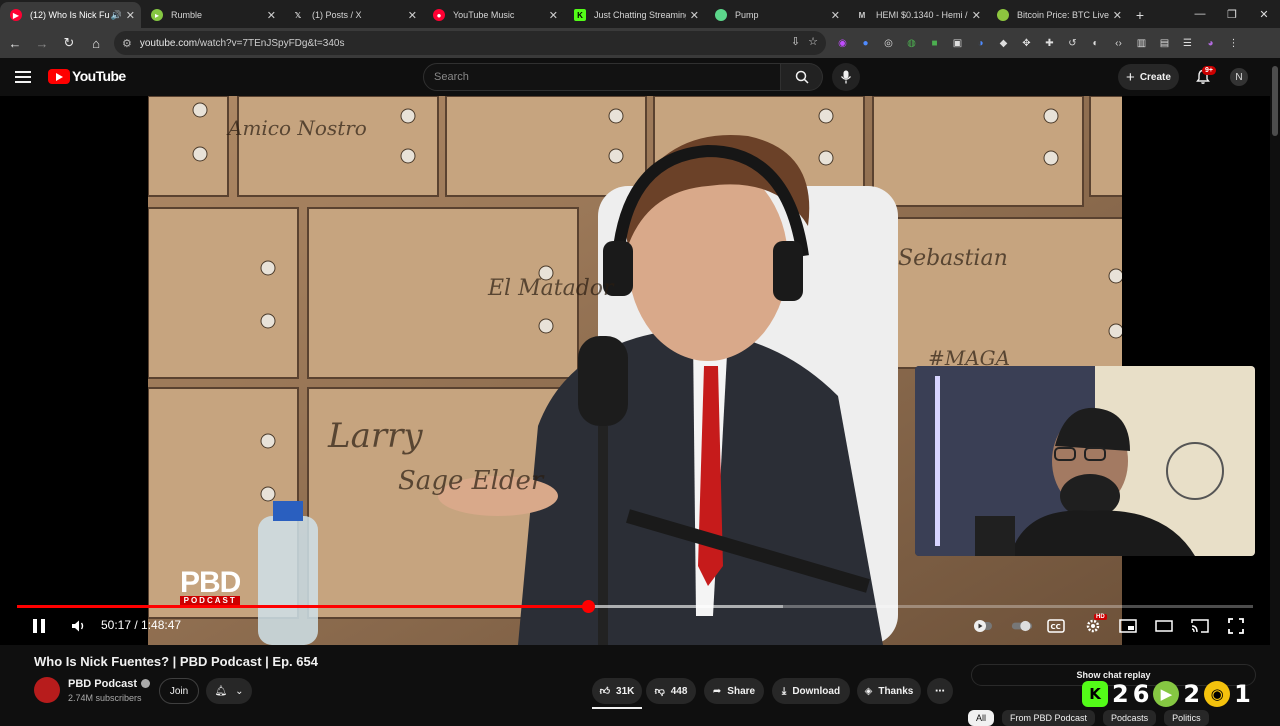 The image size is (1280, 726). What do you see at coordinates (179, 691) in the screenshot?
I see `join-button: Join` at bounding box center [179, 691].